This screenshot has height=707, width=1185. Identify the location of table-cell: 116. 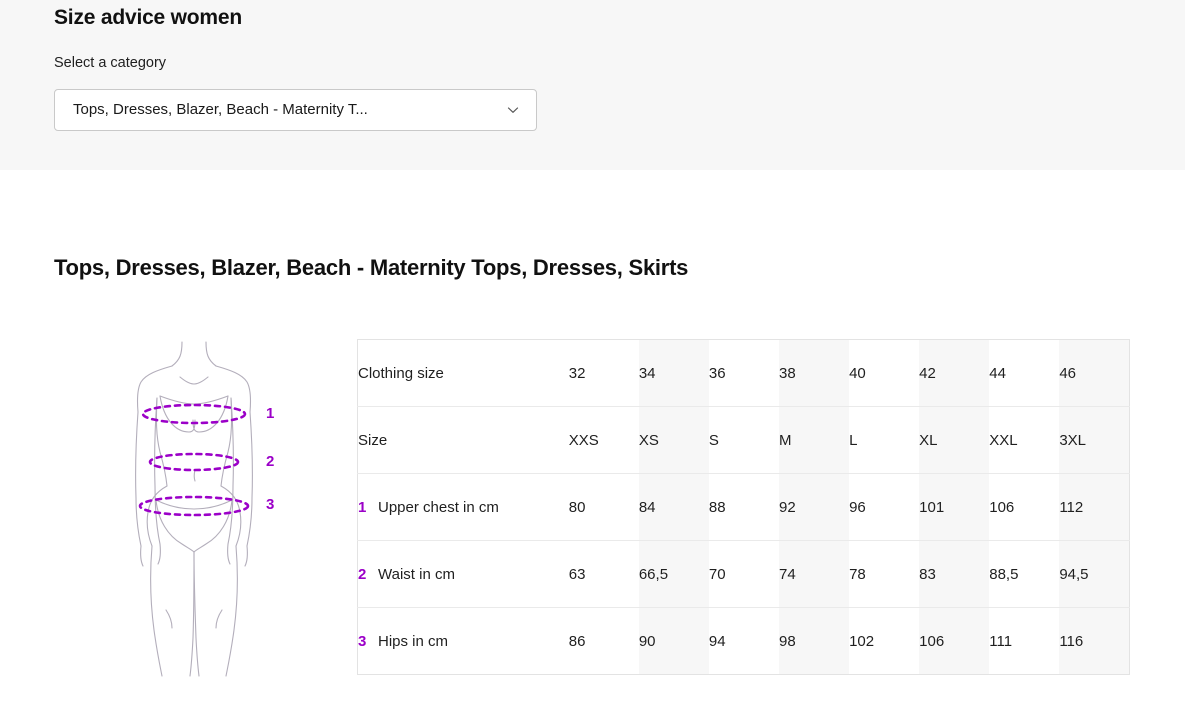
(1094, 641).